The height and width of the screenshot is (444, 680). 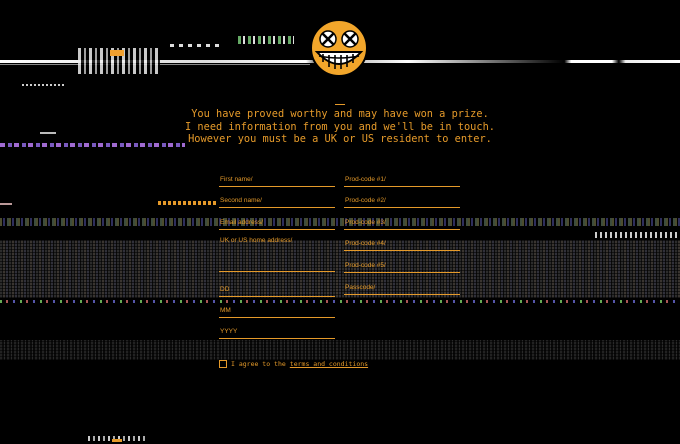 I want to click on passcode-input, so click(x=402, y=287).